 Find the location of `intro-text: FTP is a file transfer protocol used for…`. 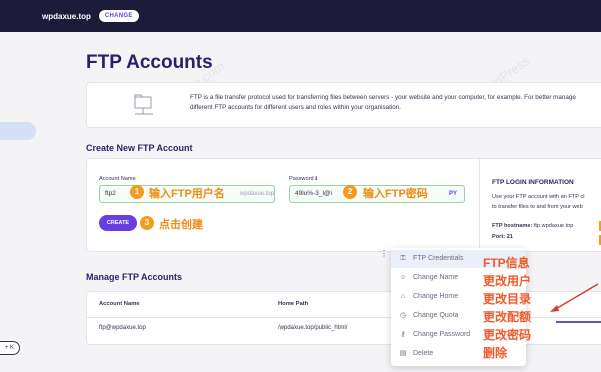

intro-text: FTP is a file transfer protocol used for… is located at coordinates (383, 102).